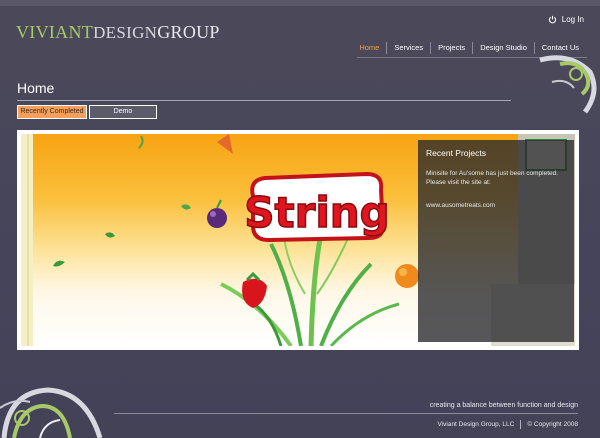  I want to click on power-icon, so click(552, 19).